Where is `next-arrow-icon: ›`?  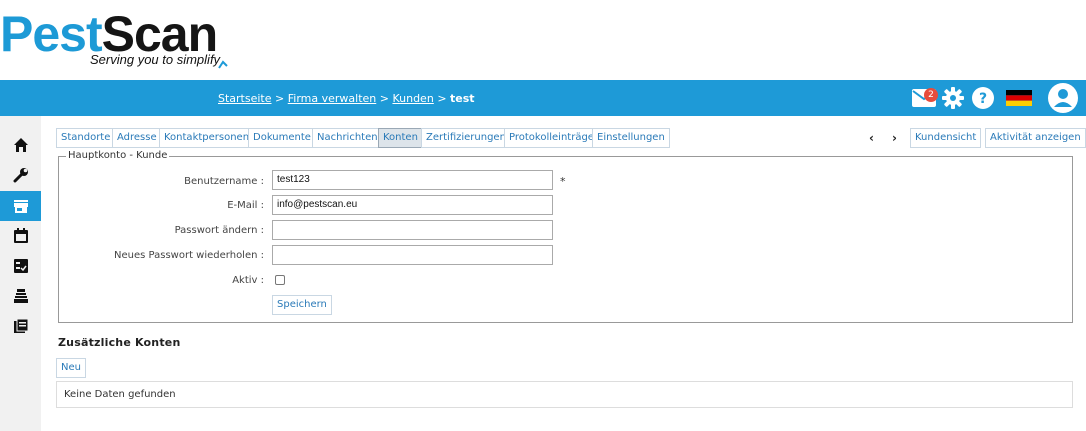
next-arrow-icon: › is located at coordinates (894, 138).